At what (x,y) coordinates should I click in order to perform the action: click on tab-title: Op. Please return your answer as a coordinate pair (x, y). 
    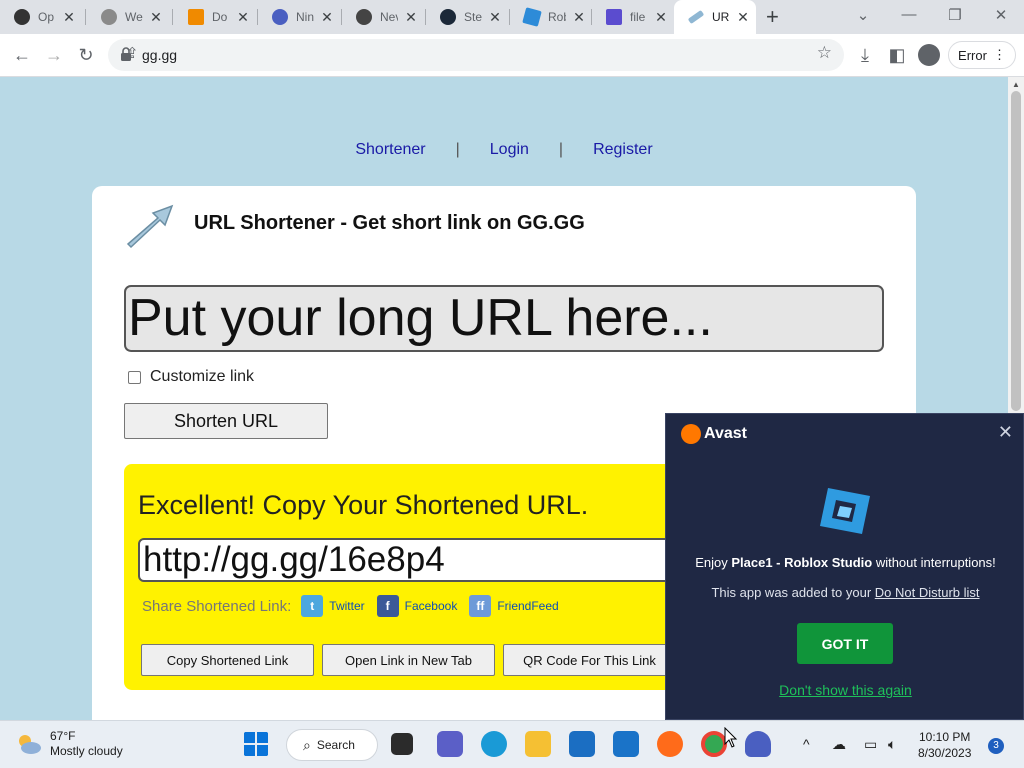
    Looking at the image, I should click on (46, 17).